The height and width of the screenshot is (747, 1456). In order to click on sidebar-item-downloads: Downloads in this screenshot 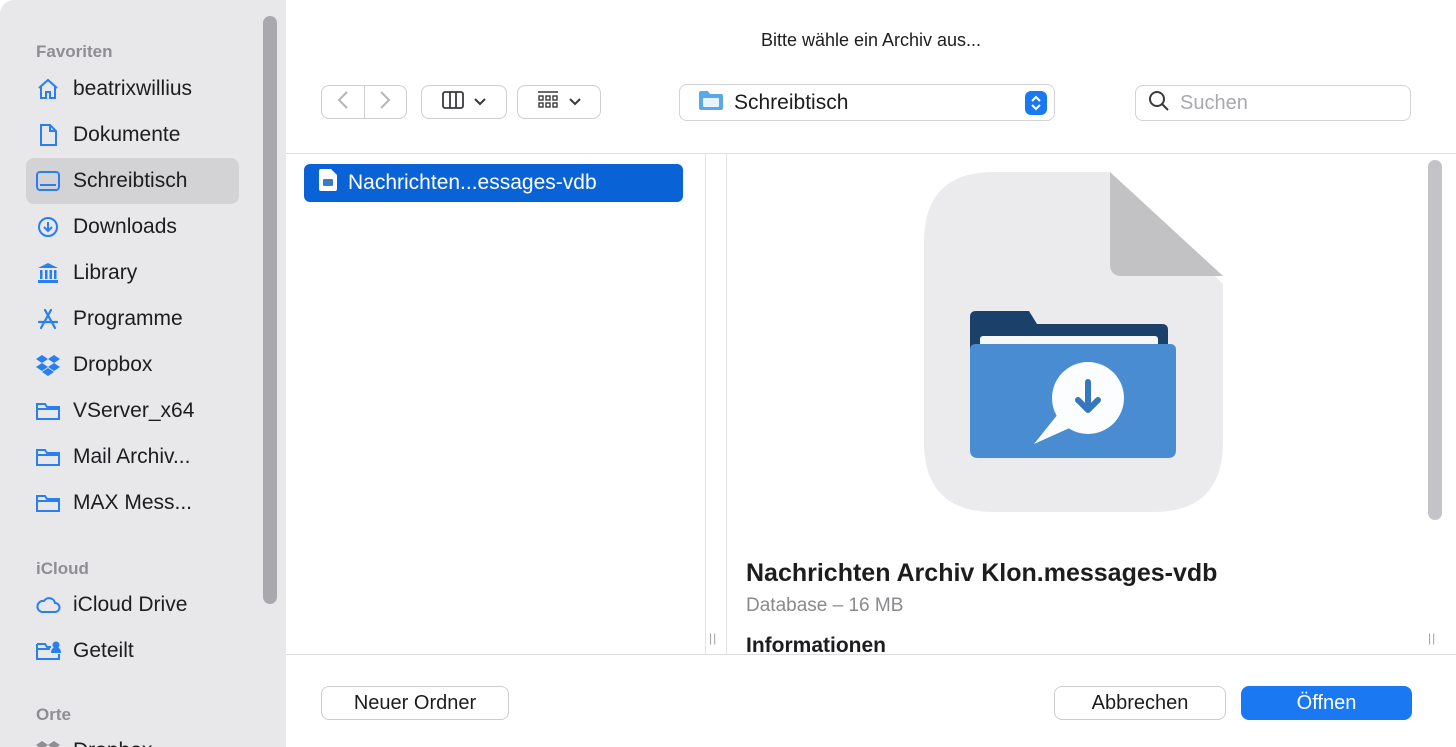, I will do `click(132, 227)`.